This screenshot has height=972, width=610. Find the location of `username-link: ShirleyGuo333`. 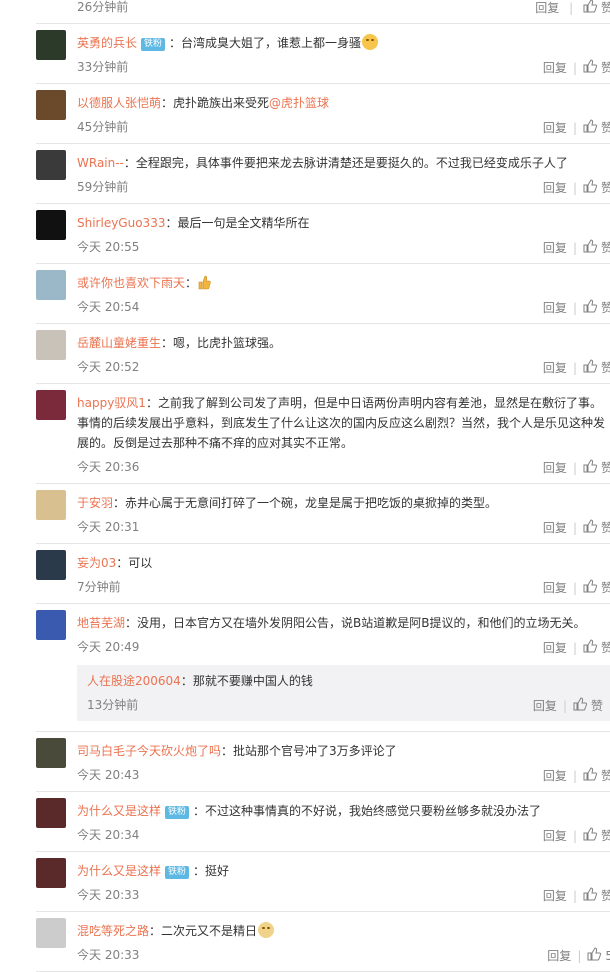

username-link: ShirleyGuo333 is located at coordinates (121, 223).